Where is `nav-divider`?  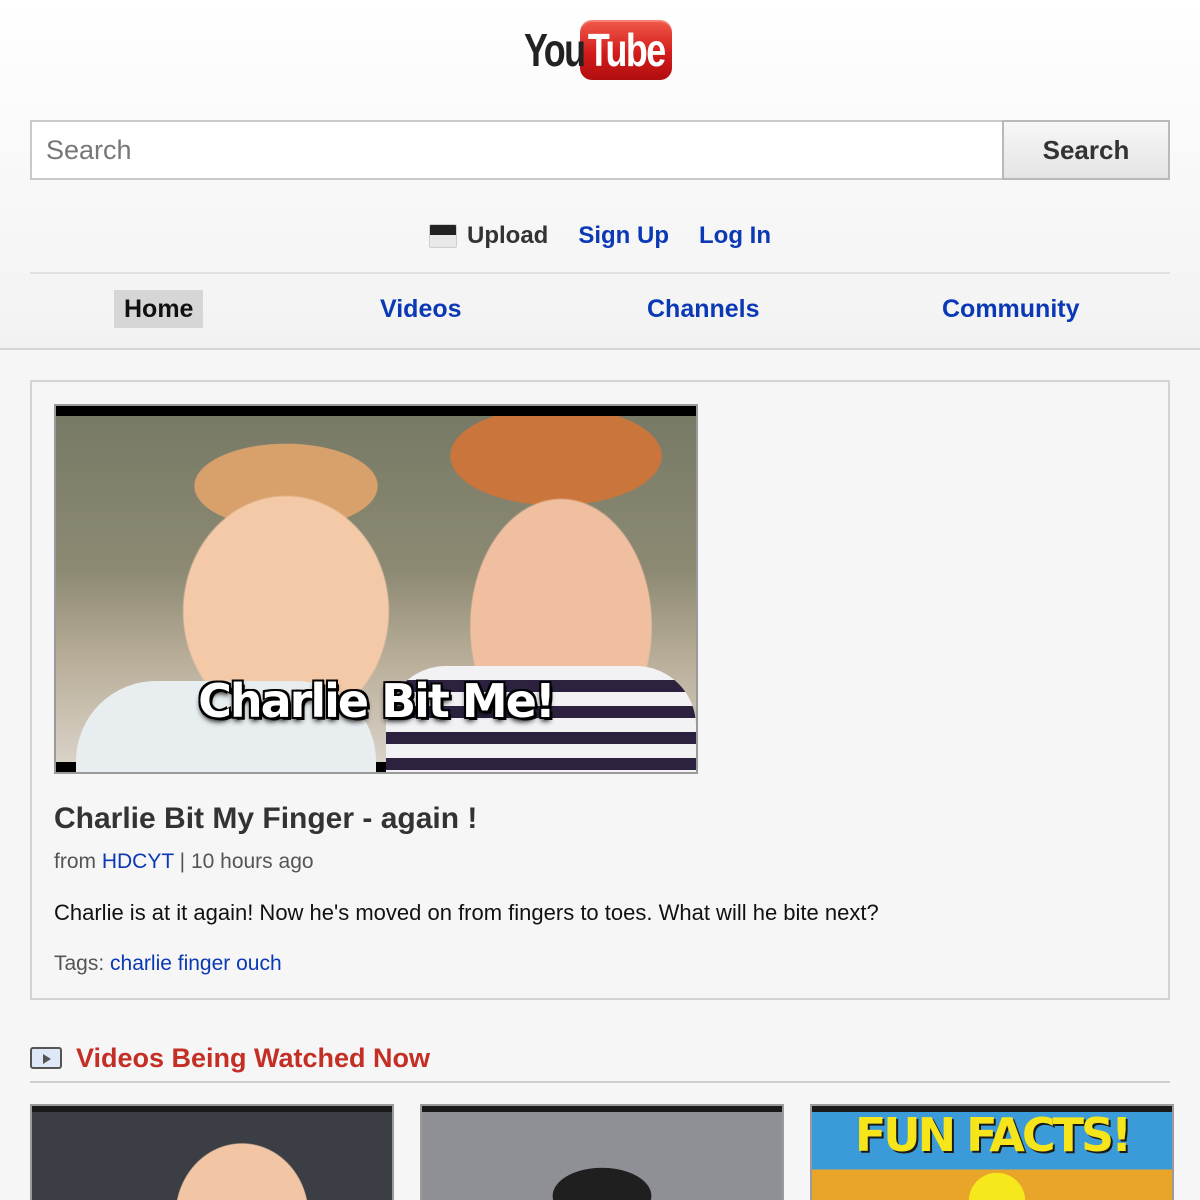 nav-divider is located at coordinates (600, 273).